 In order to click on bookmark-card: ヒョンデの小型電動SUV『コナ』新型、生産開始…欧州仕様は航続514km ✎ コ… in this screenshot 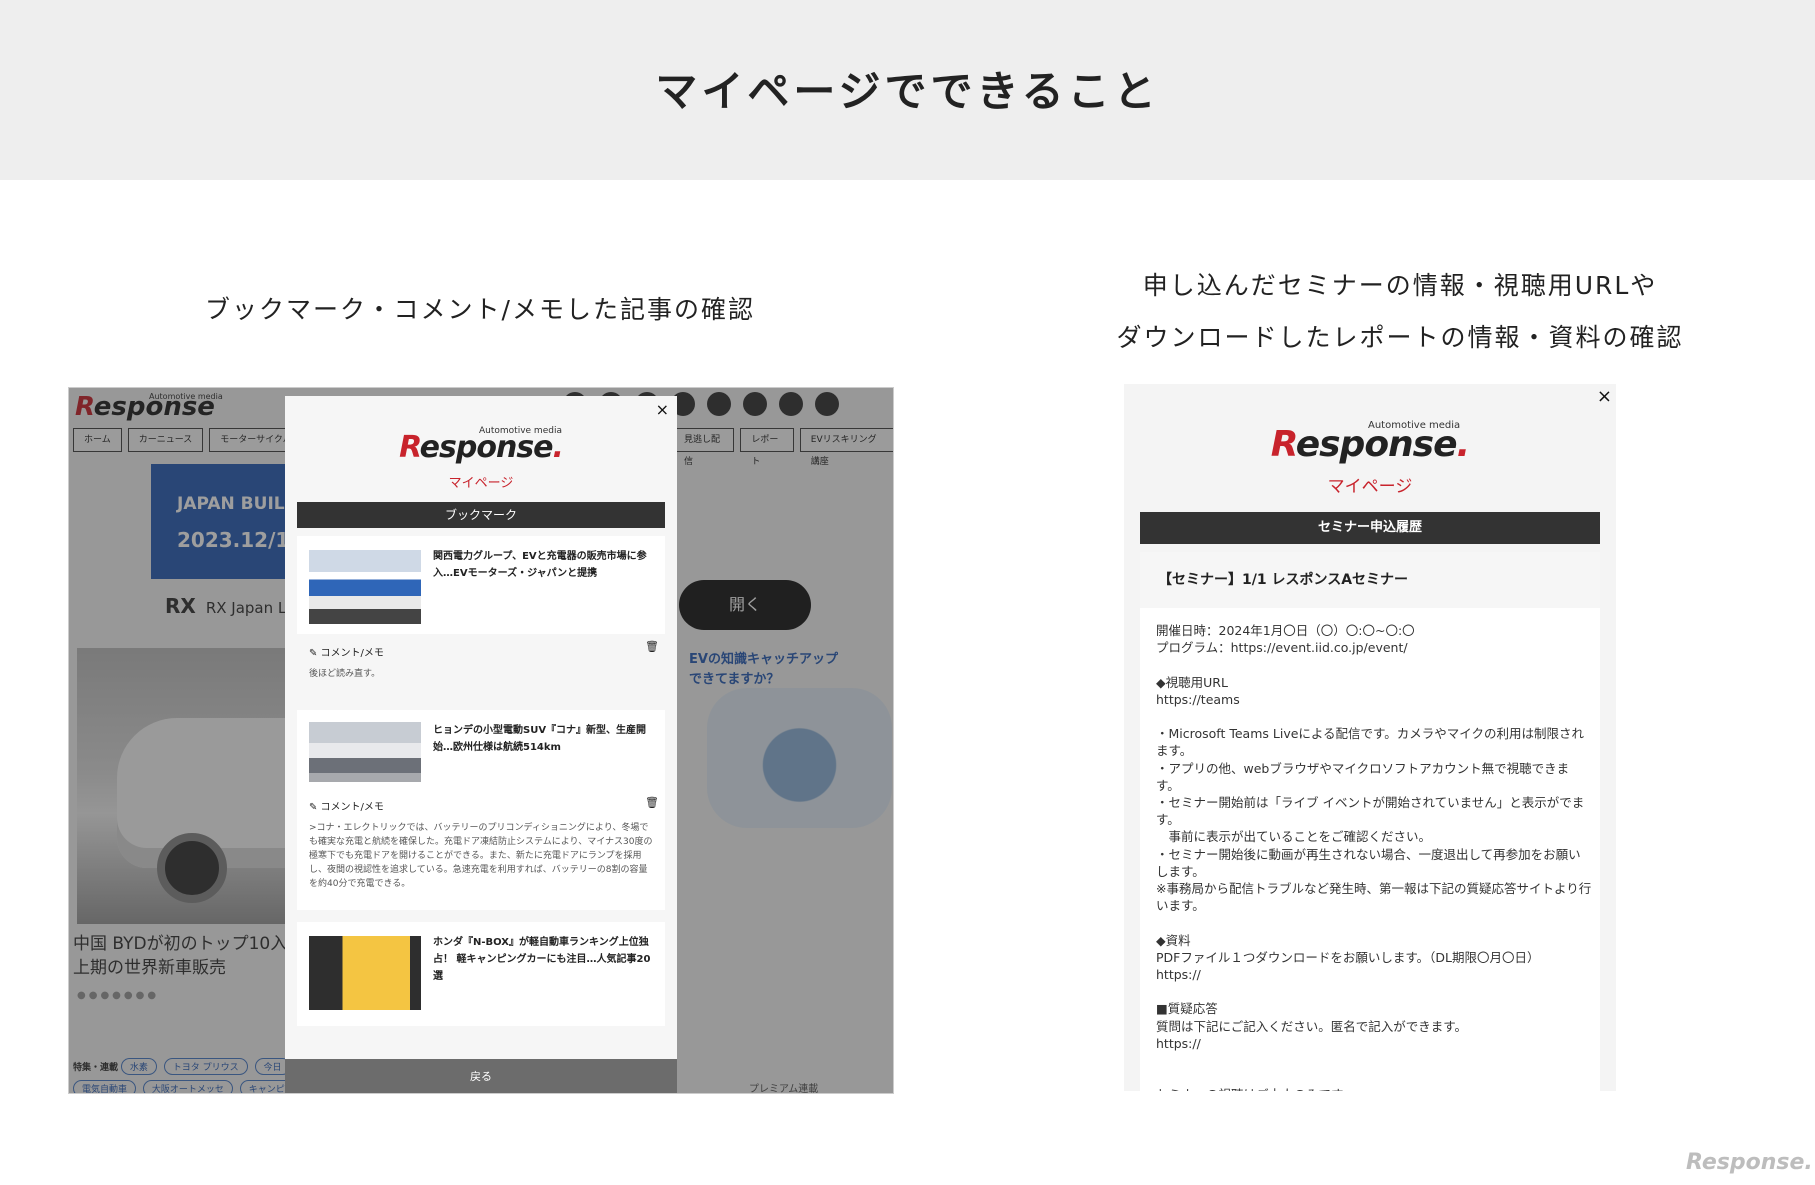, I will do `click(481, 810)`.